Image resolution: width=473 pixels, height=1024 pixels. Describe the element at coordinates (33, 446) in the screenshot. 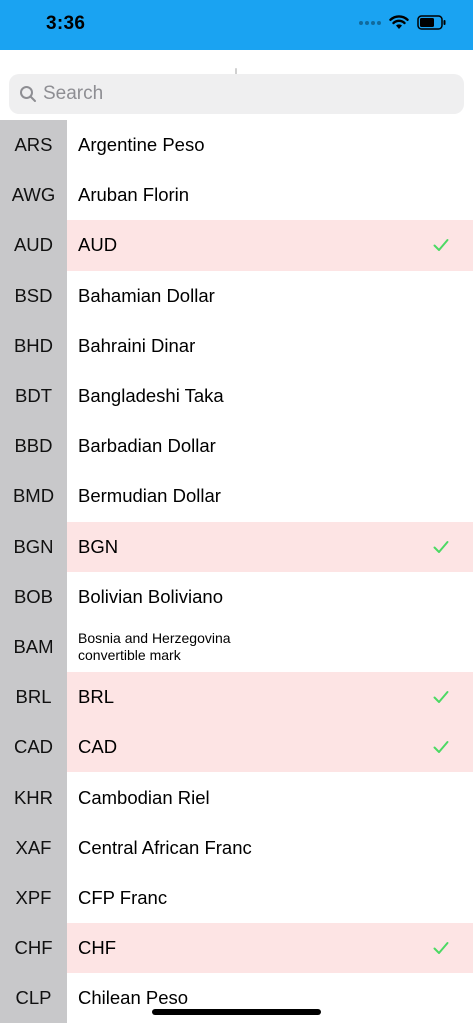

I see `currency-code: BBD` at that location.